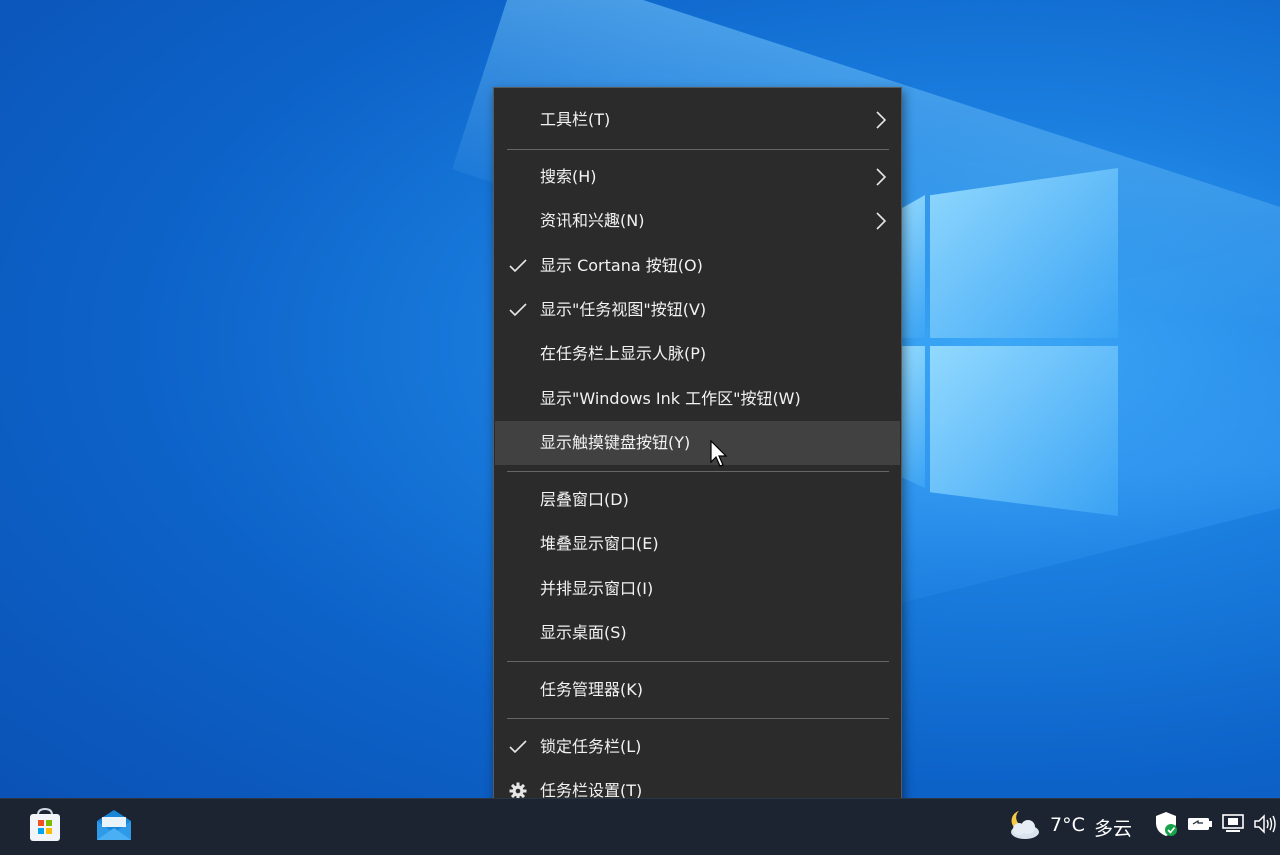 The height and width of the screenshot is (855, 1280). I want to click on menu-item-task-manager: 任务管理器(K), so click(697, 690).